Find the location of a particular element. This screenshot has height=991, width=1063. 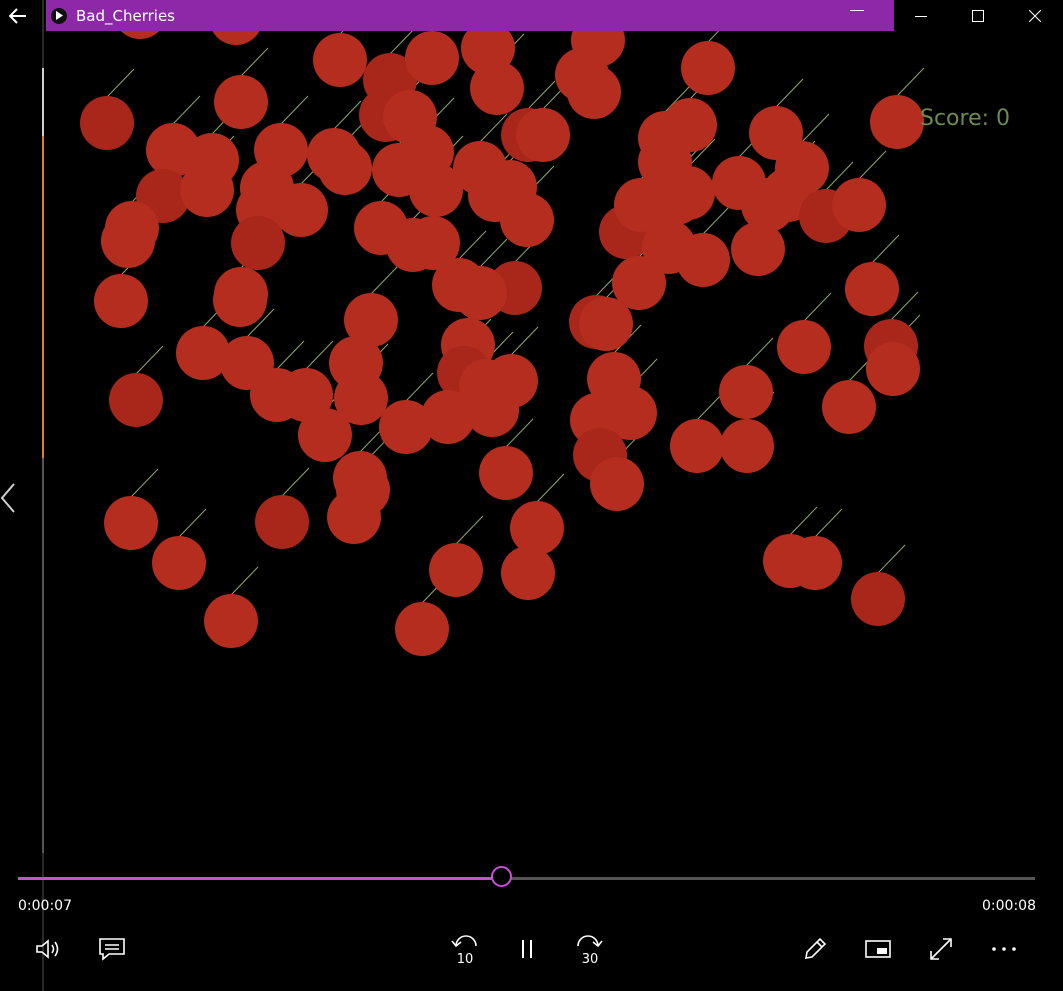

side-panel-toggle is located at coordinates (8, 500).